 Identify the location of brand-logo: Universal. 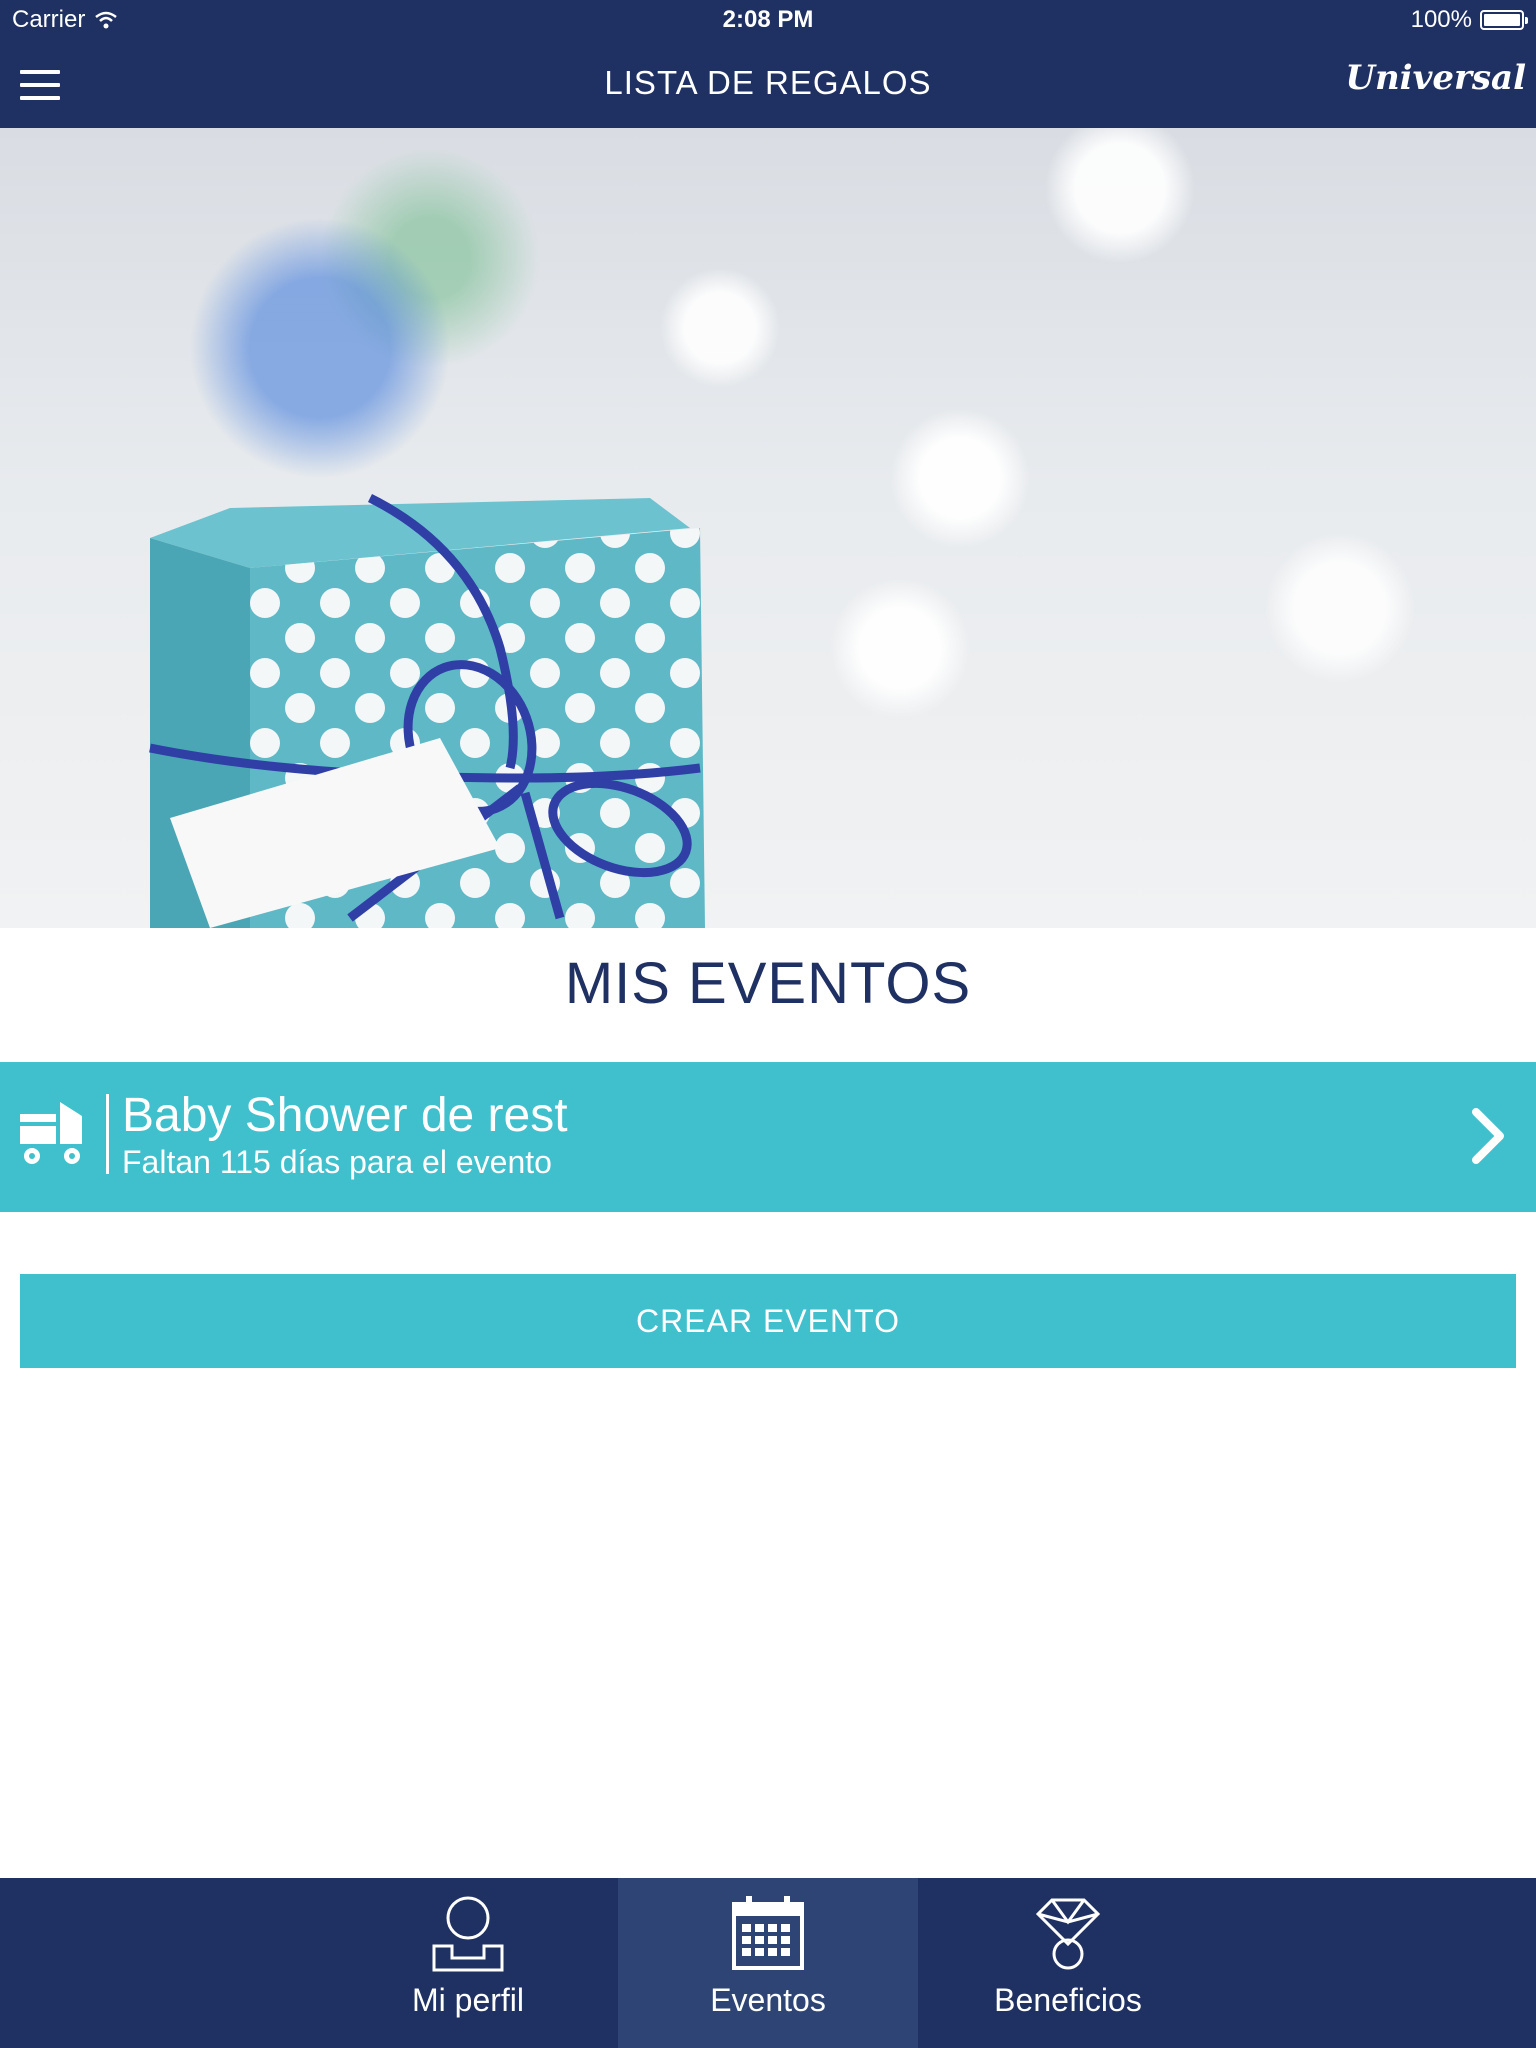
(1435, 78).